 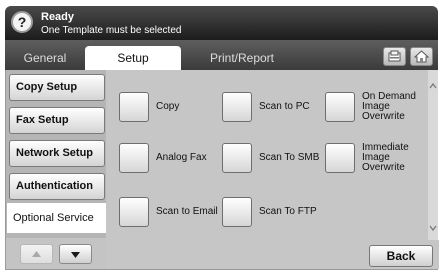 I want to click on sidebar-item-authentication: Authentication, so click(x=57, y=186).